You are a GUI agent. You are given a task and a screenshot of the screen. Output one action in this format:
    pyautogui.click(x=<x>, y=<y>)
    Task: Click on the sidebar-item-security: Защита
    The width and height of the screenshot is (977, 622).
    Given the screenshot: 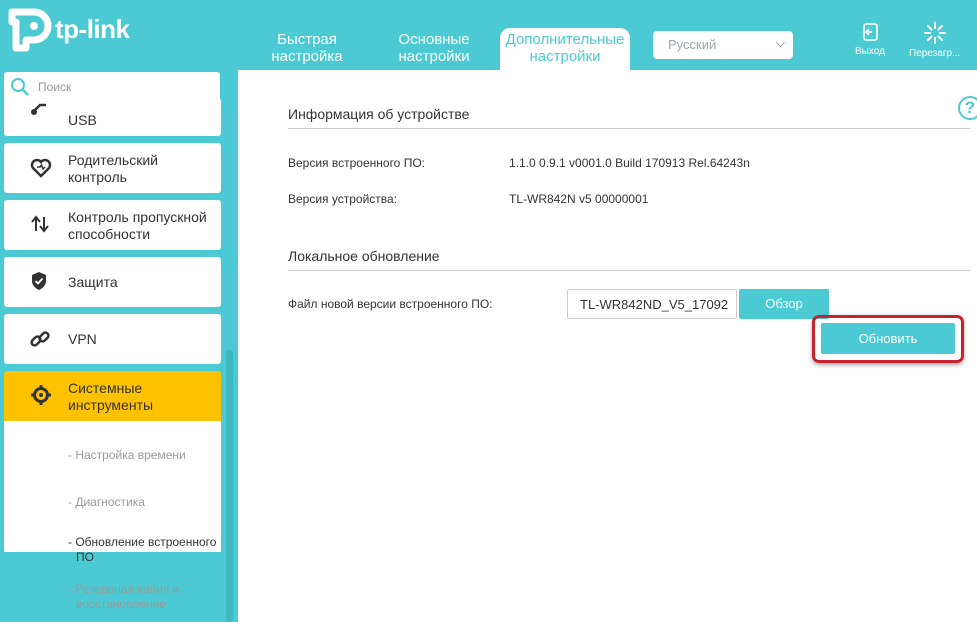 What is the action you would take?
    pyautogui.click(x=112, y=282)
    